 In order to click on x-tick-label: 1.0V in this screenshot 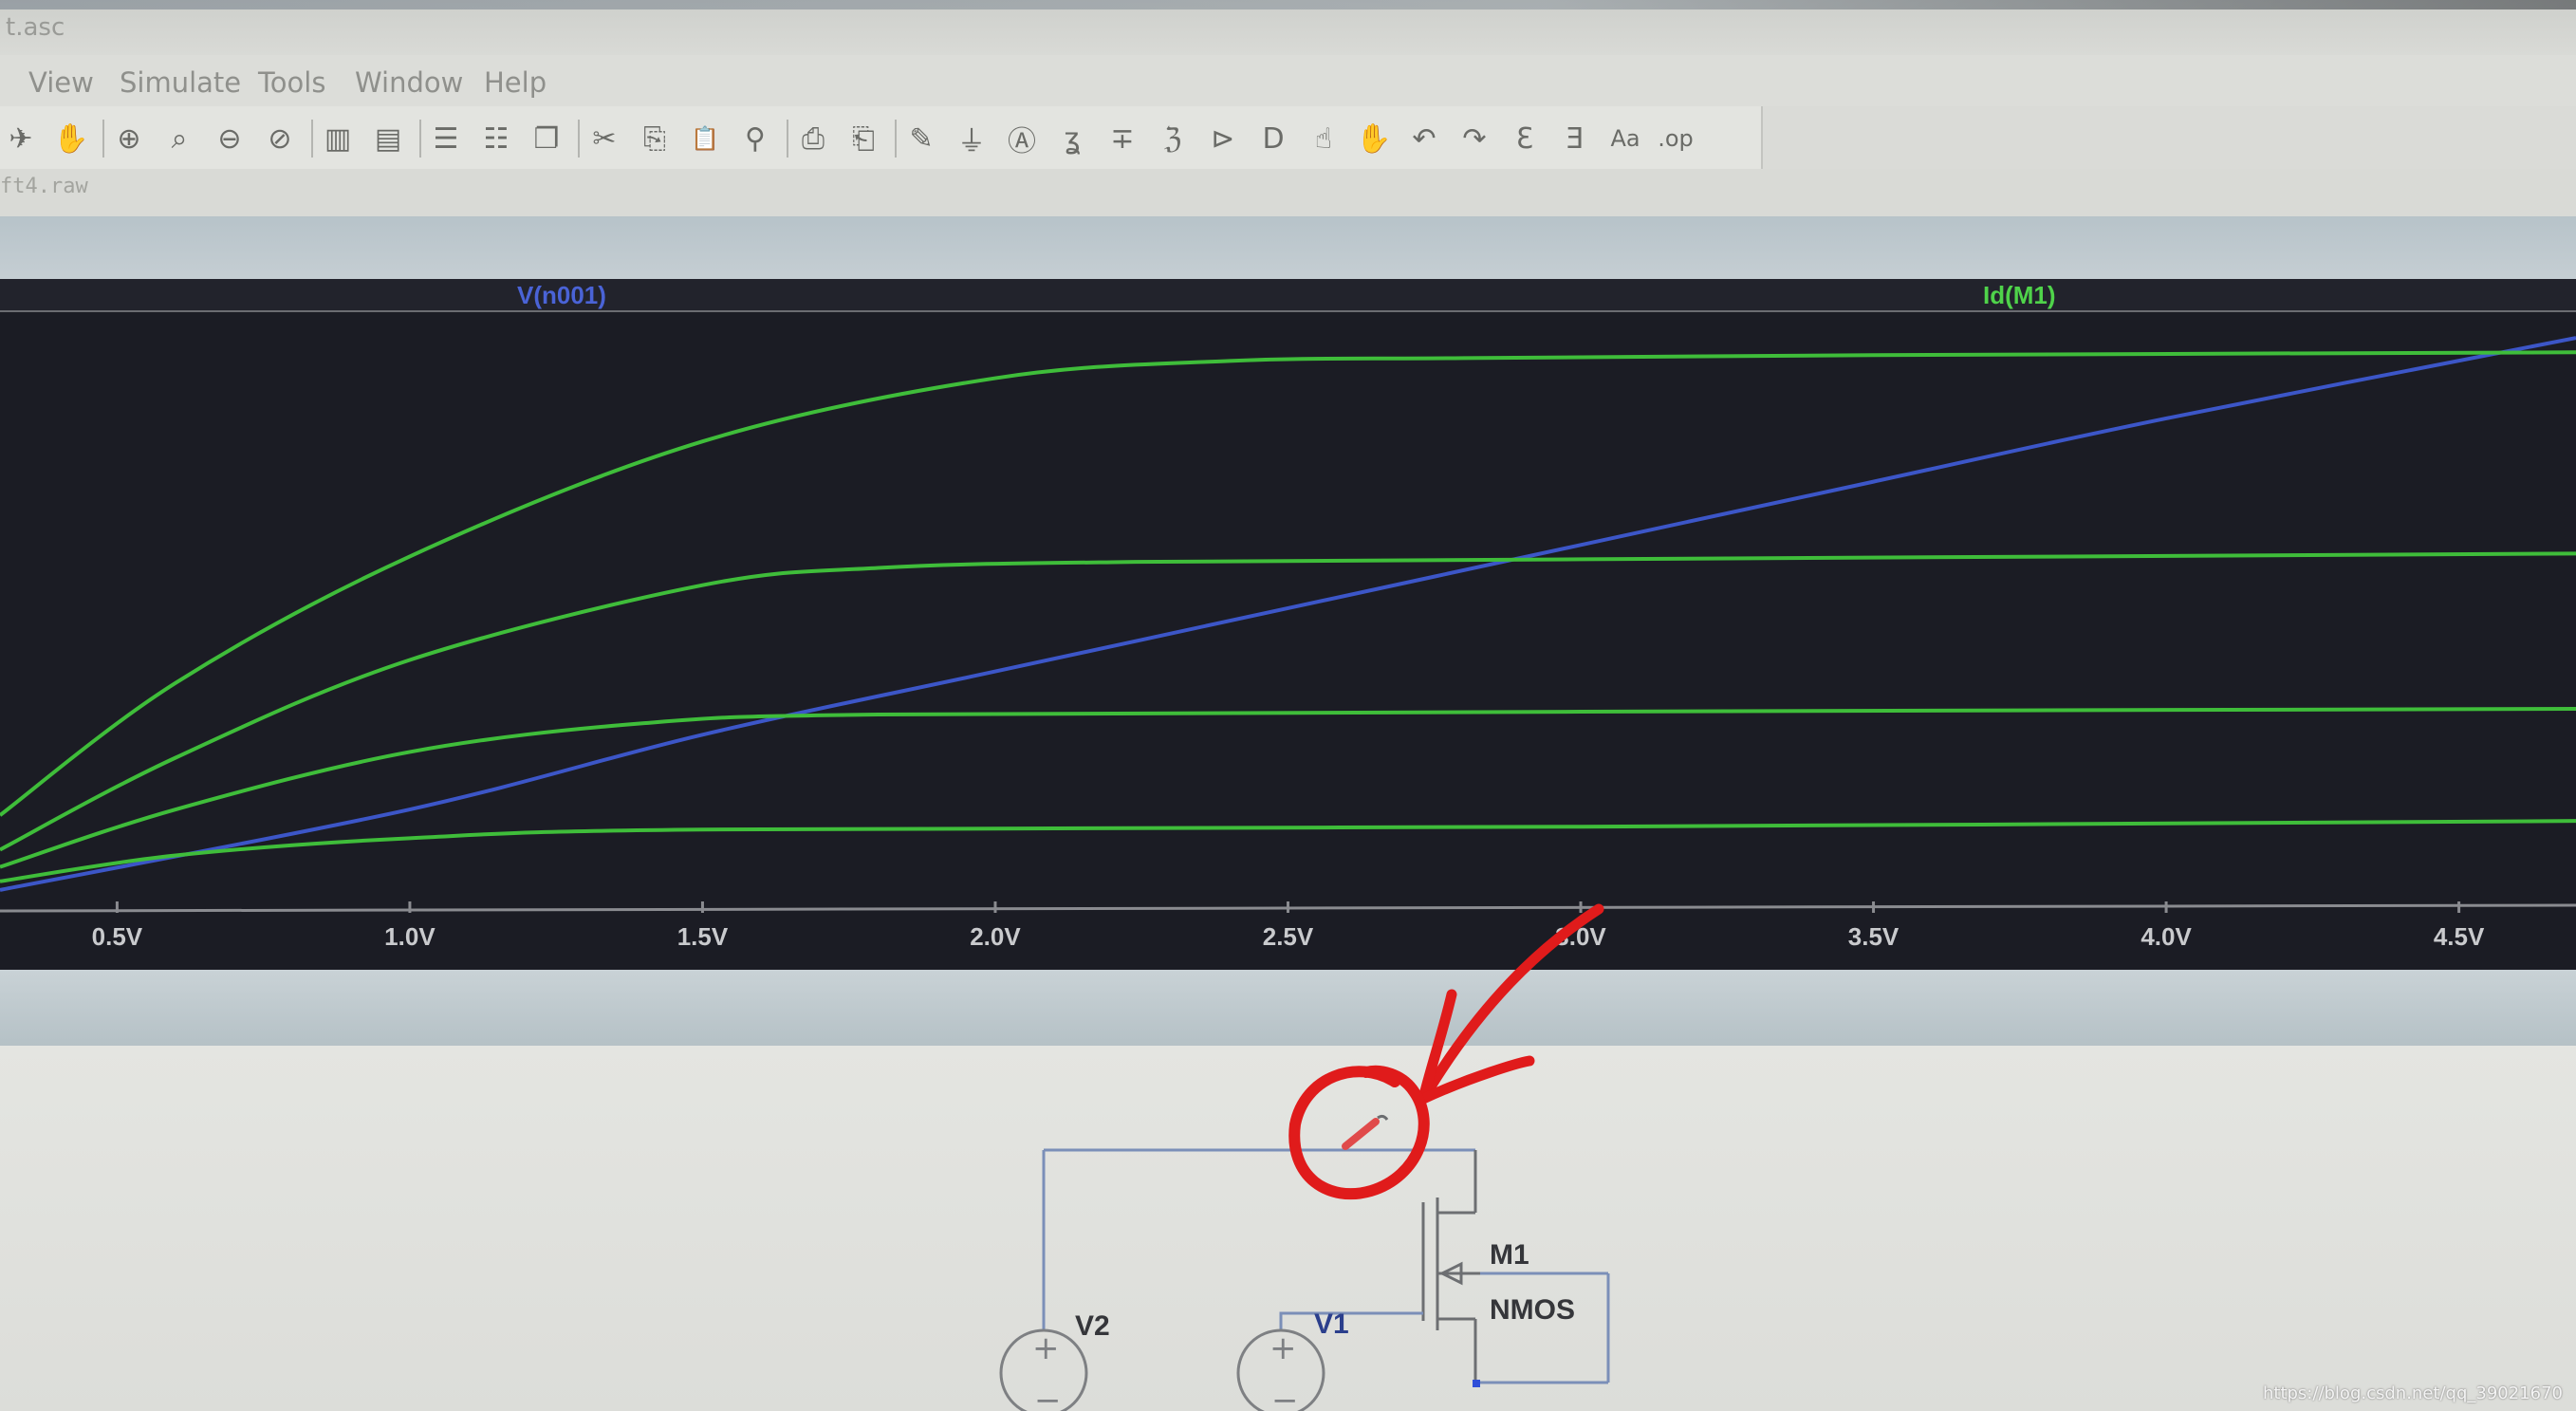, I will do `click(410, 936)`.